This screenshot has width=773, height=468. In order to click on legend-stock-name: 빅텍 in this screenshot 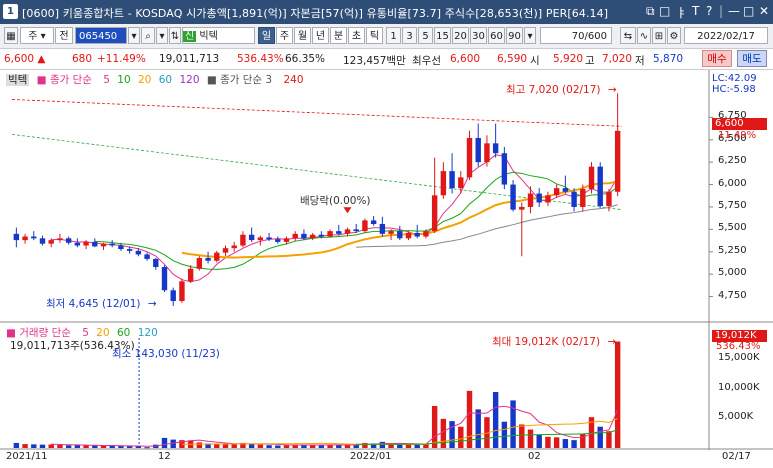, I will do `click(18, 80)`.